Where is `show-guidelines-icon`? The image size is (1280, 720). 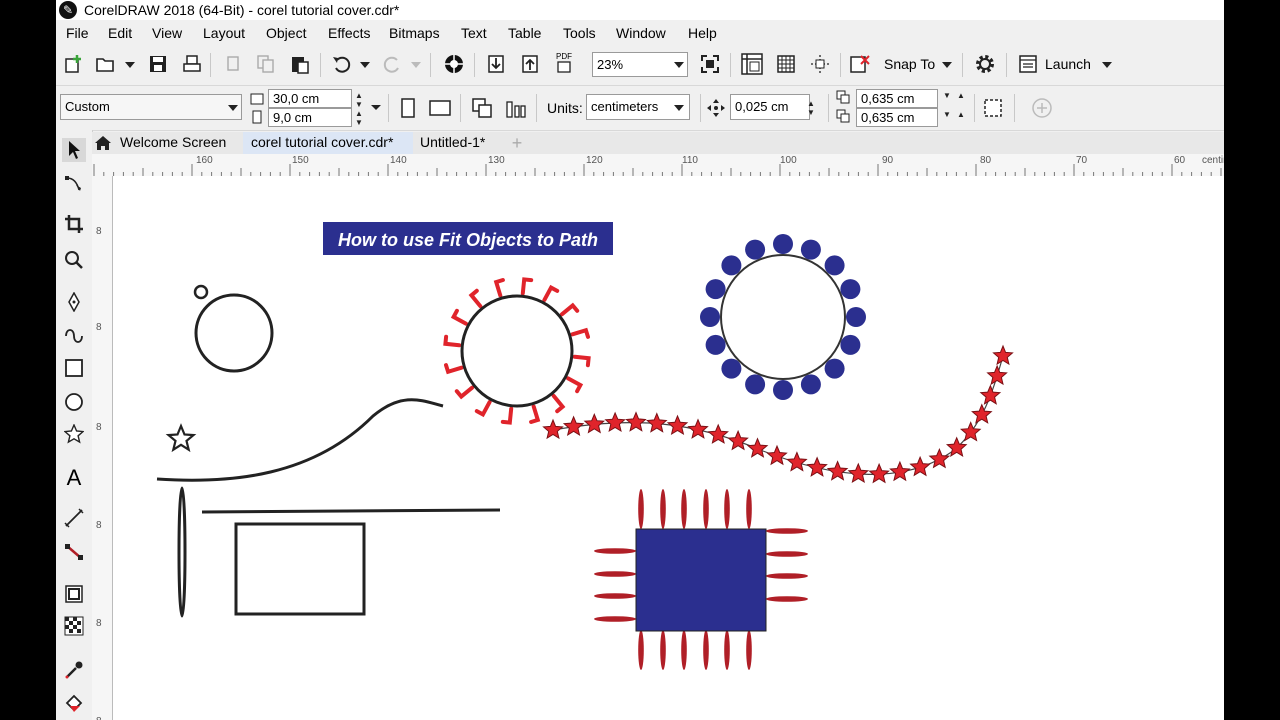 show-guidelines-icon is located at coordinates (820, 64).